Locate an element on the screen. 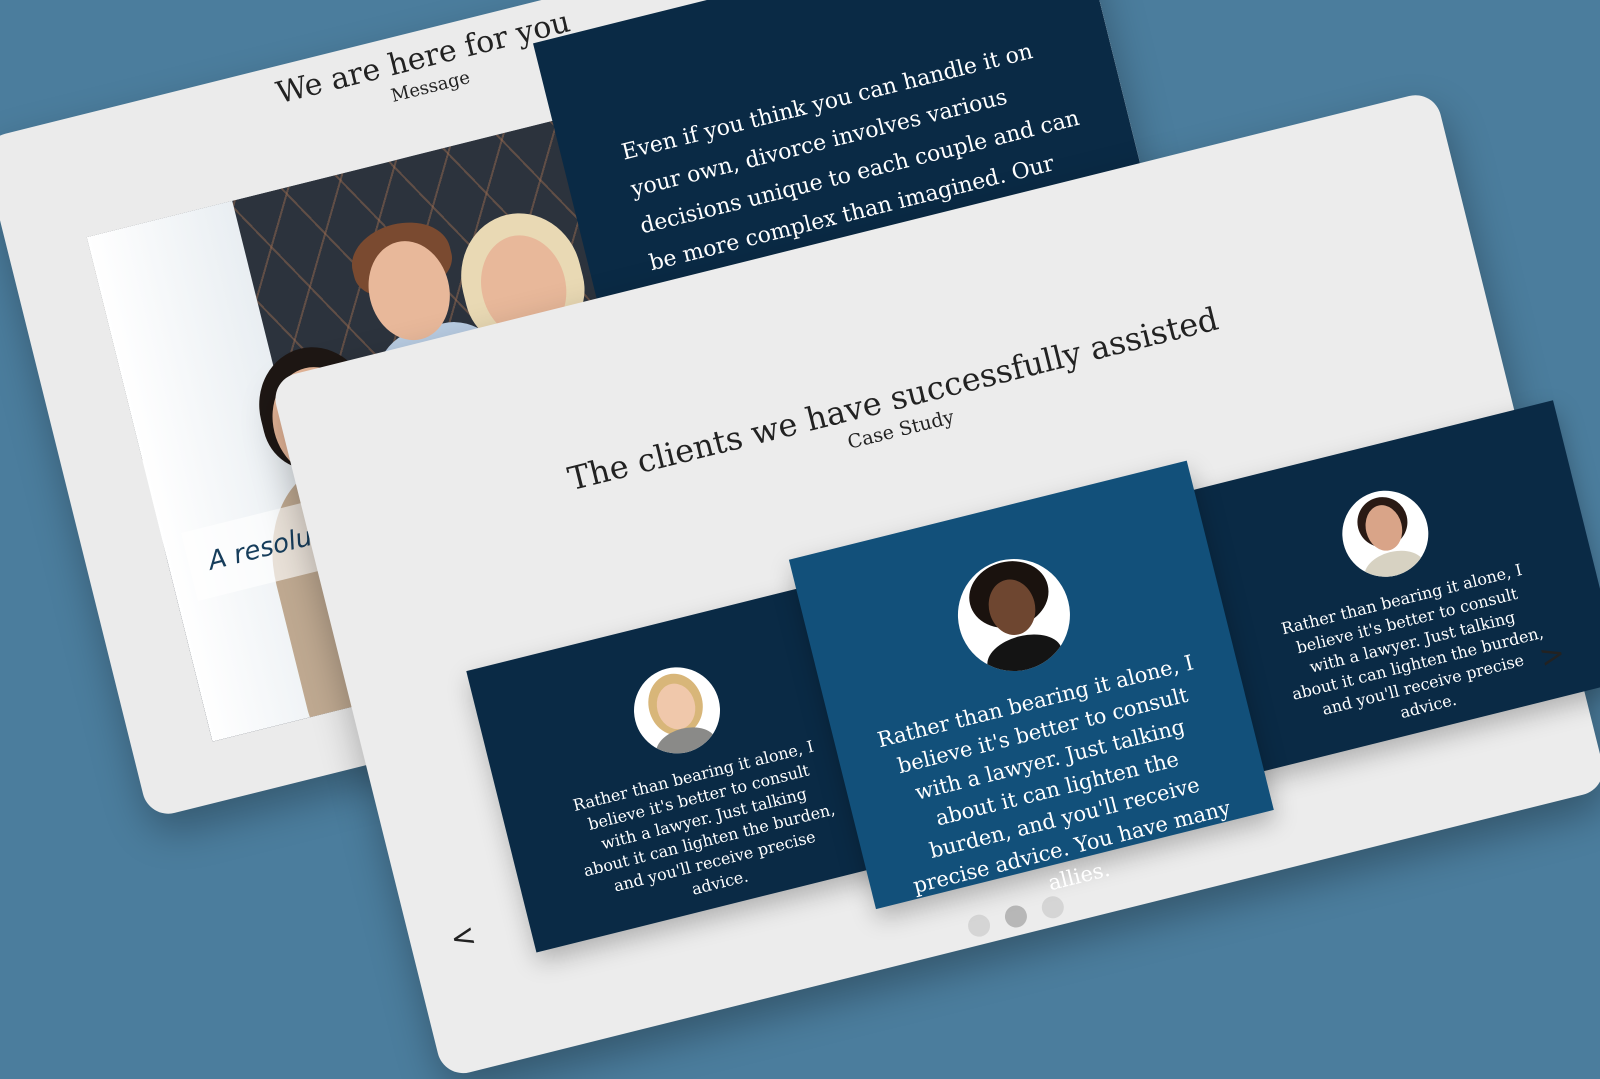  carousel-prev-button: < is located at coordinates (463, 937).